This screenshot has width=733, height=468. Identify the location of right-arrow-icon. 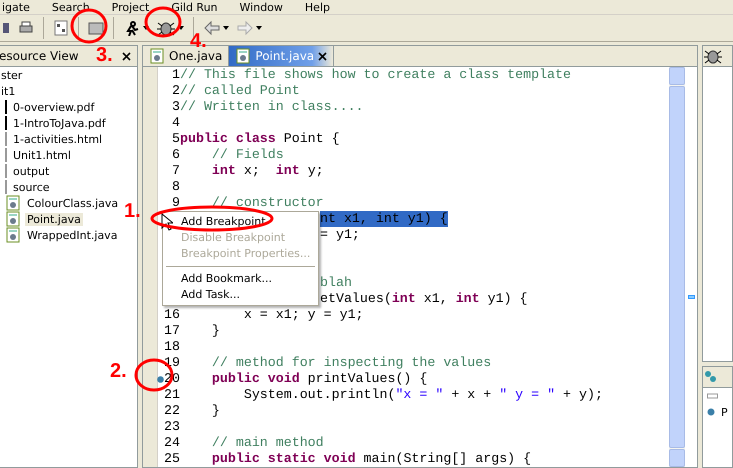
(245, 28).